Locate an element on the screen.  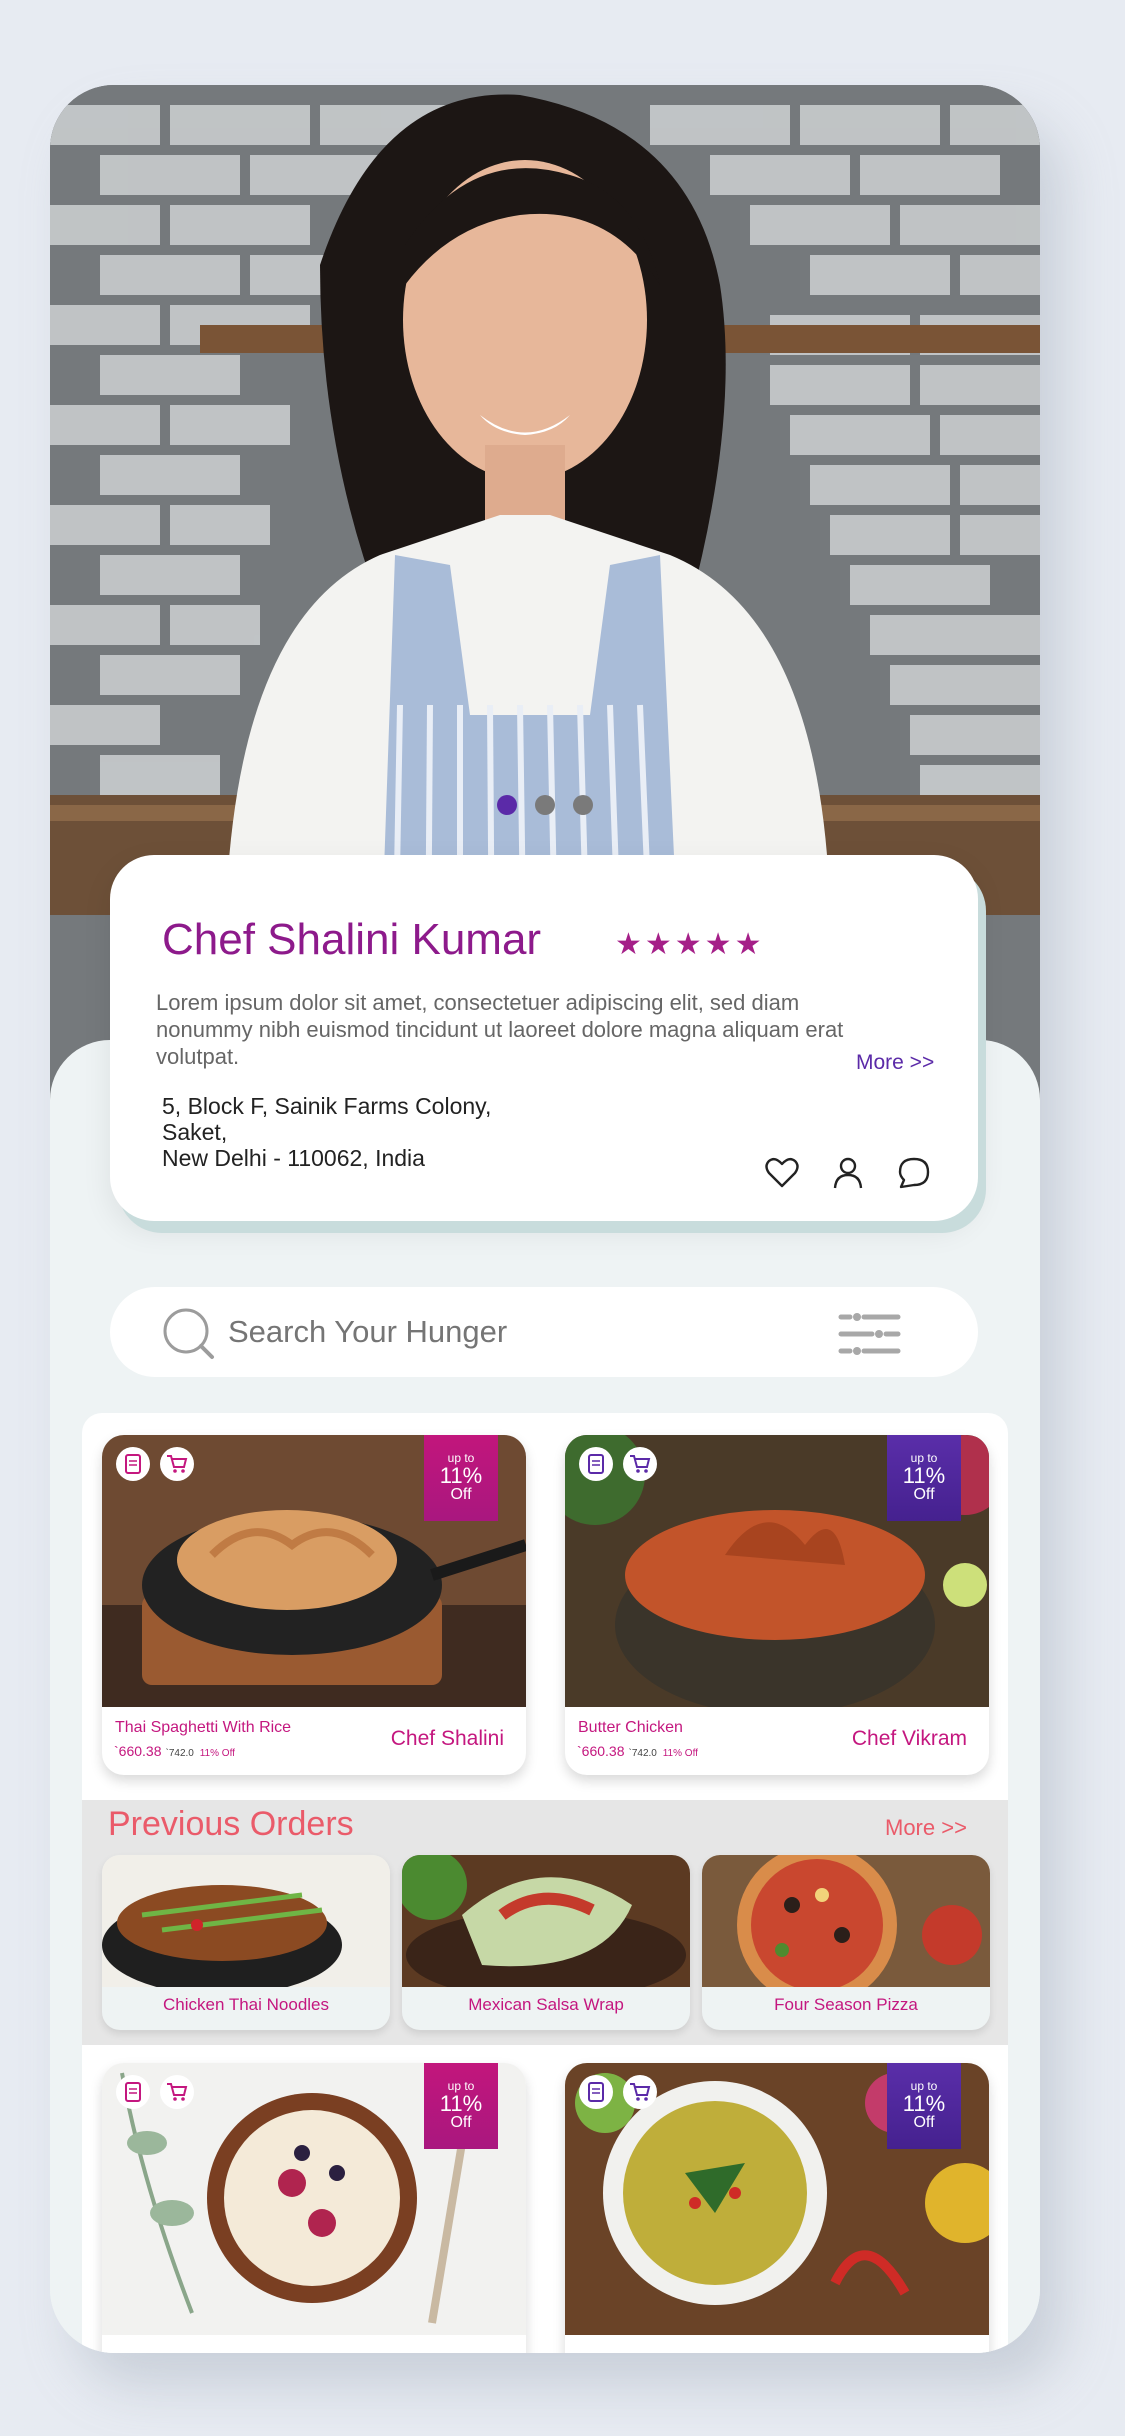
previous-order-card: Four Season Pizza is located at coordinates (846, 1942).